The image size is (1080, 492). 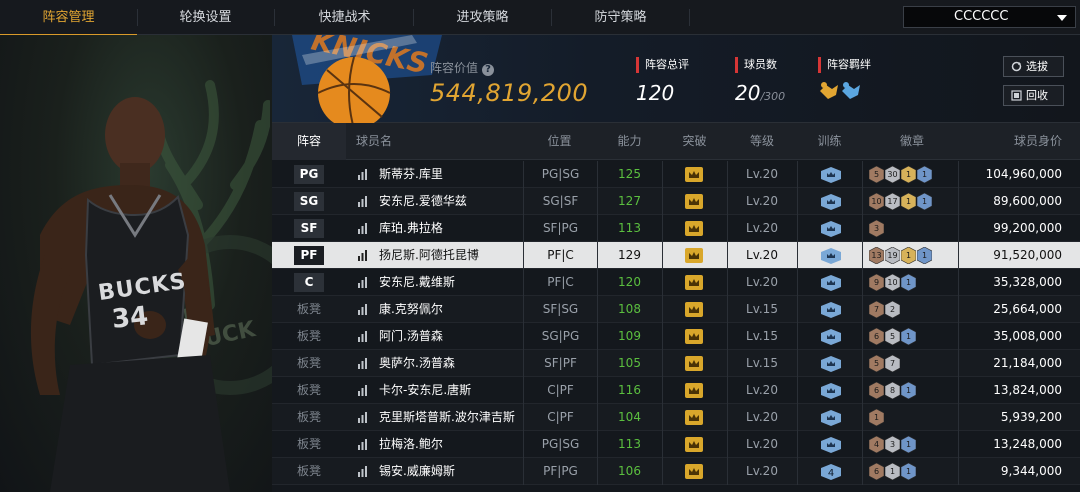 What do you see at coordinates (676, 282) in the screenshot?
I see `table-row: C 安东尼.戴维斯 PF|C 120 Lv.20 9 10 1 35,328,000` at bounding box center [676, 282].